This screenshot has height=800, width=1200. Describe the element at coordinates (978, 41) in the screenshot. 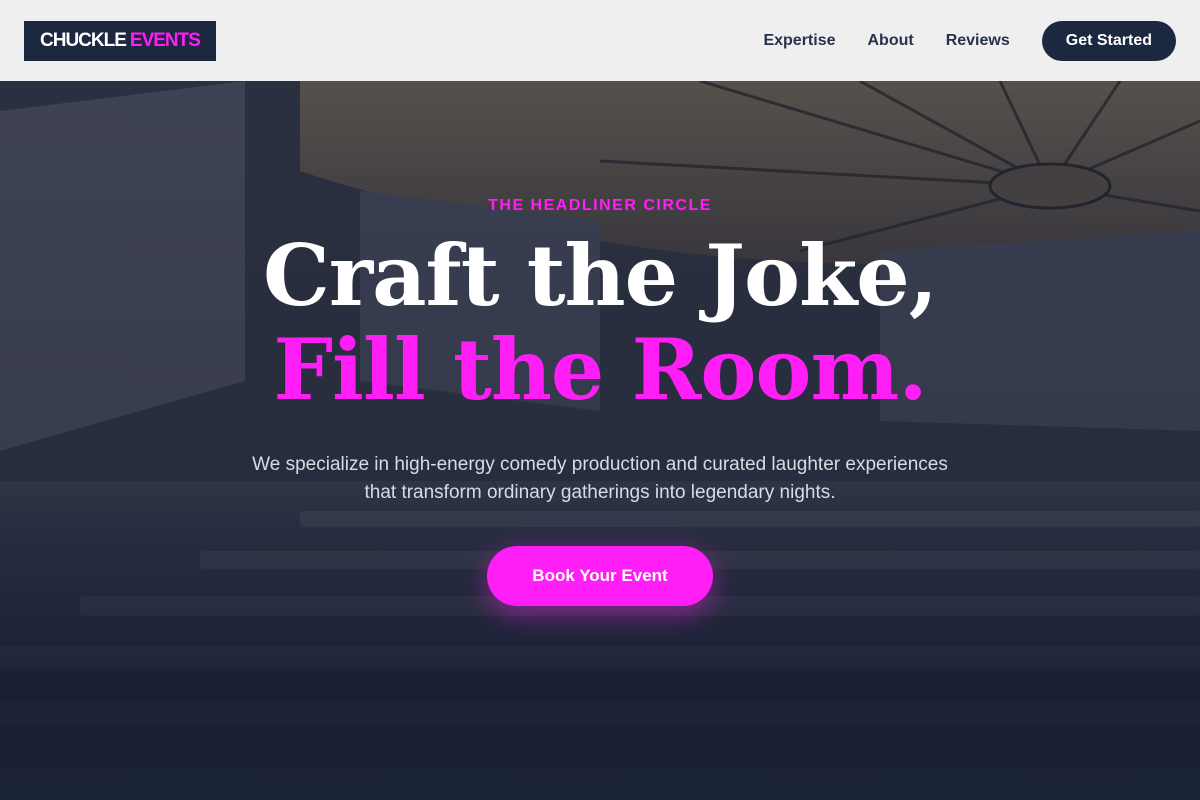

I see `nav-link-reviews: Reviews` at that location.